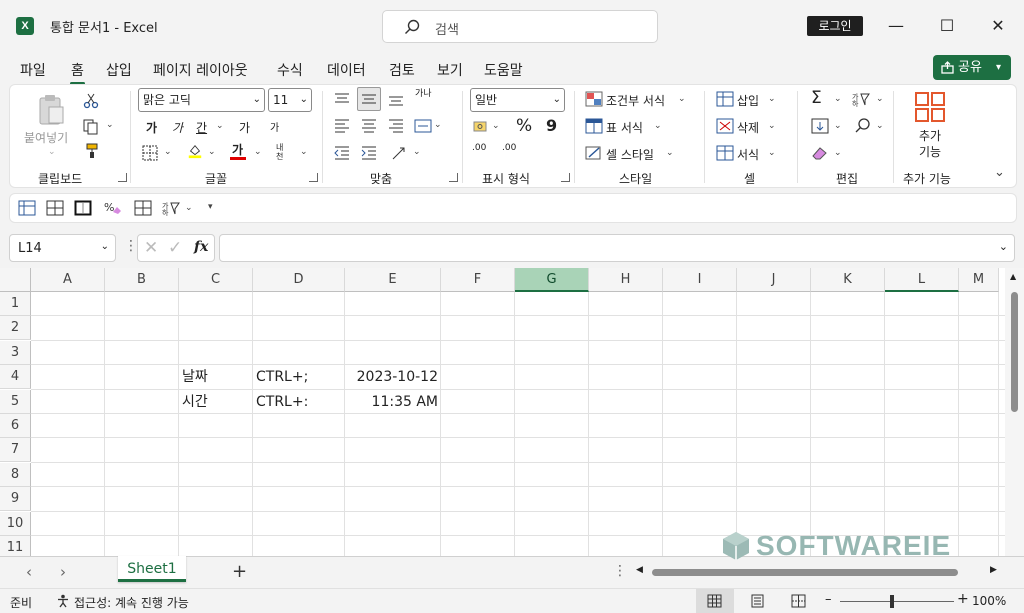 This screenshot has height=613, width=1024. What do you see at coordinates (91, 101) in the screenshot?
I see `cut-icon` at bounding box center [91, 101].